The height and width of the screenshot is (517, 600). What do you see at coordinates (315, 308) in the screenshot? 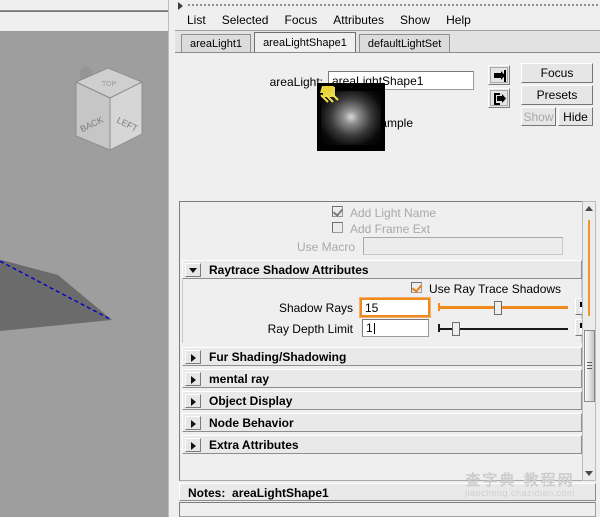
I see `shadow-rays-label: Shadow Rays` at bounding box center [315, 308].